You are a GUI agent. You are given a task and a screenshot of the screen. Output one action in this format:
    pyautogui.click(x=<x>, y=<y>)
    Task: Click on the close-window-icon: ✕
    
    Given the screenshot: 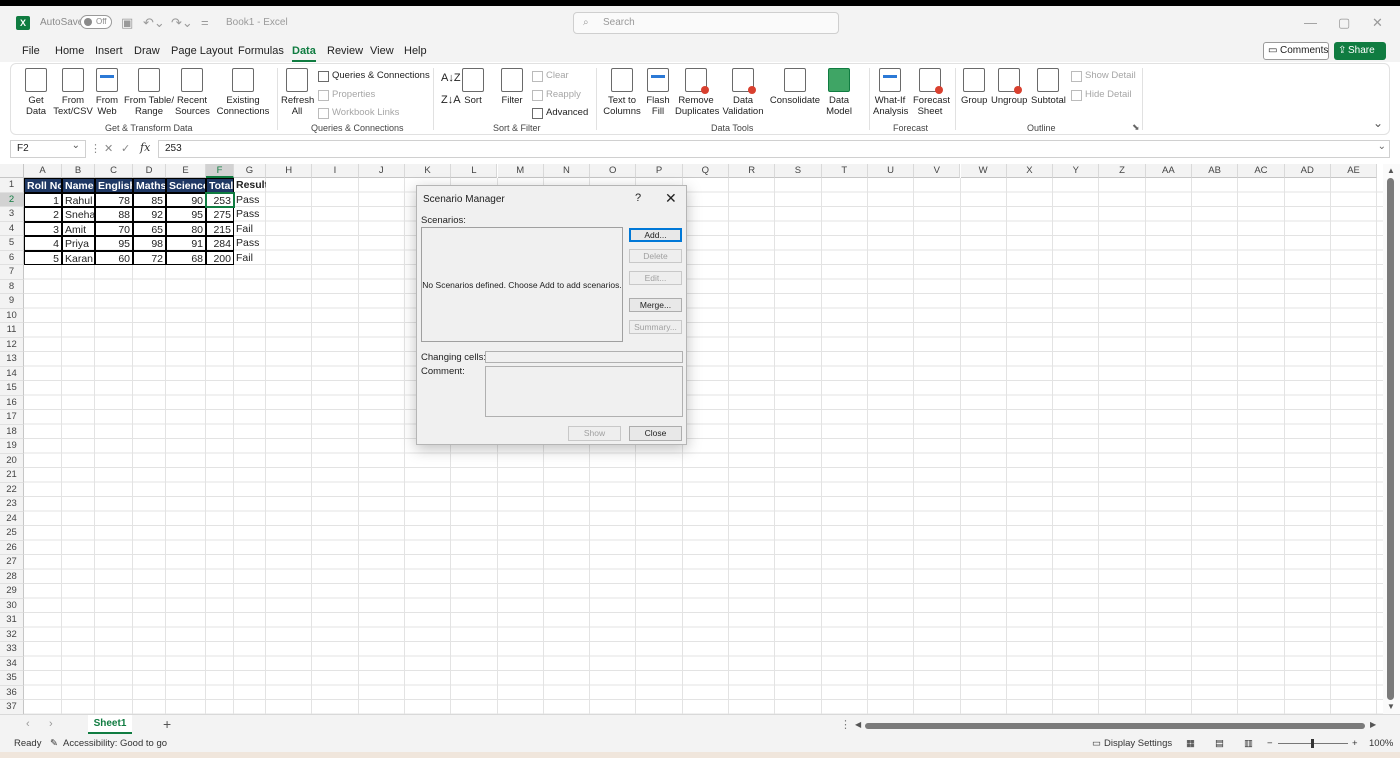 What is the action you would take?
    pyautogui.click(x=1377, y=23)
    